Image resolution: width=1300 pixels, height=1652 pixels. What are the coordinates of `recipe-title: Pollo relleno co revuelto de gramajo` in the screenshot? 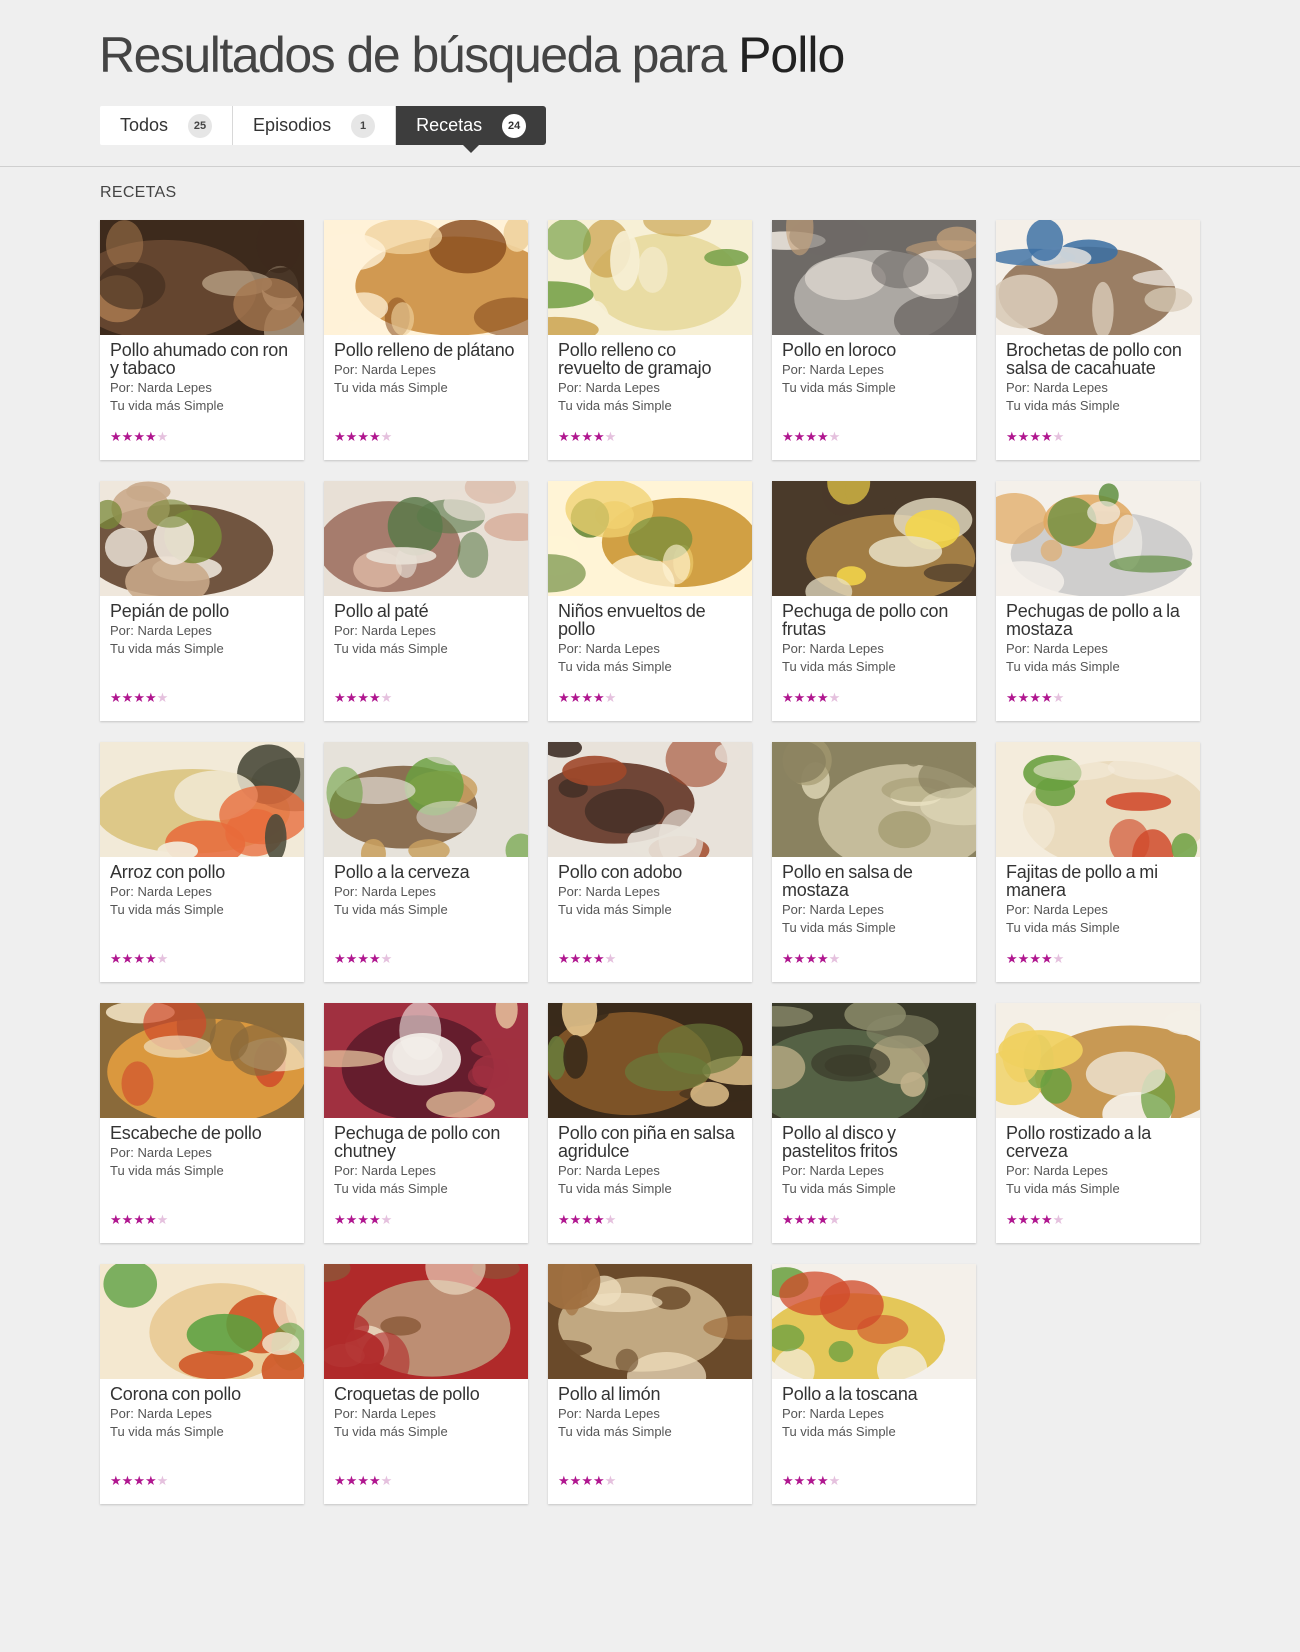 It's located at (650, 359).